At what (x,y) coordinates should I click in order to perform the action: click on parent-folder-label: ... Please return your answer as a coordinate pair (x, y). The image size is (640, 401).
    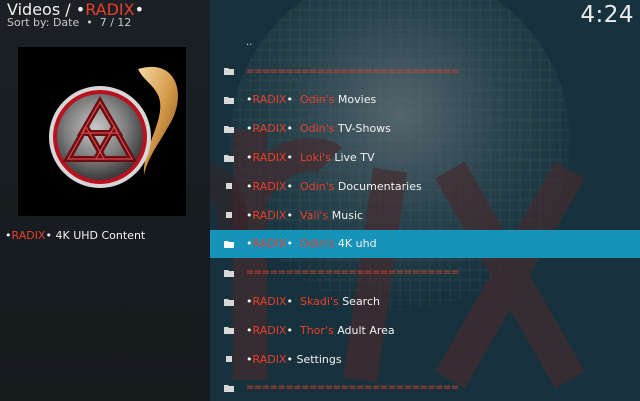
    Looking at the image, I should click on (249, 42).